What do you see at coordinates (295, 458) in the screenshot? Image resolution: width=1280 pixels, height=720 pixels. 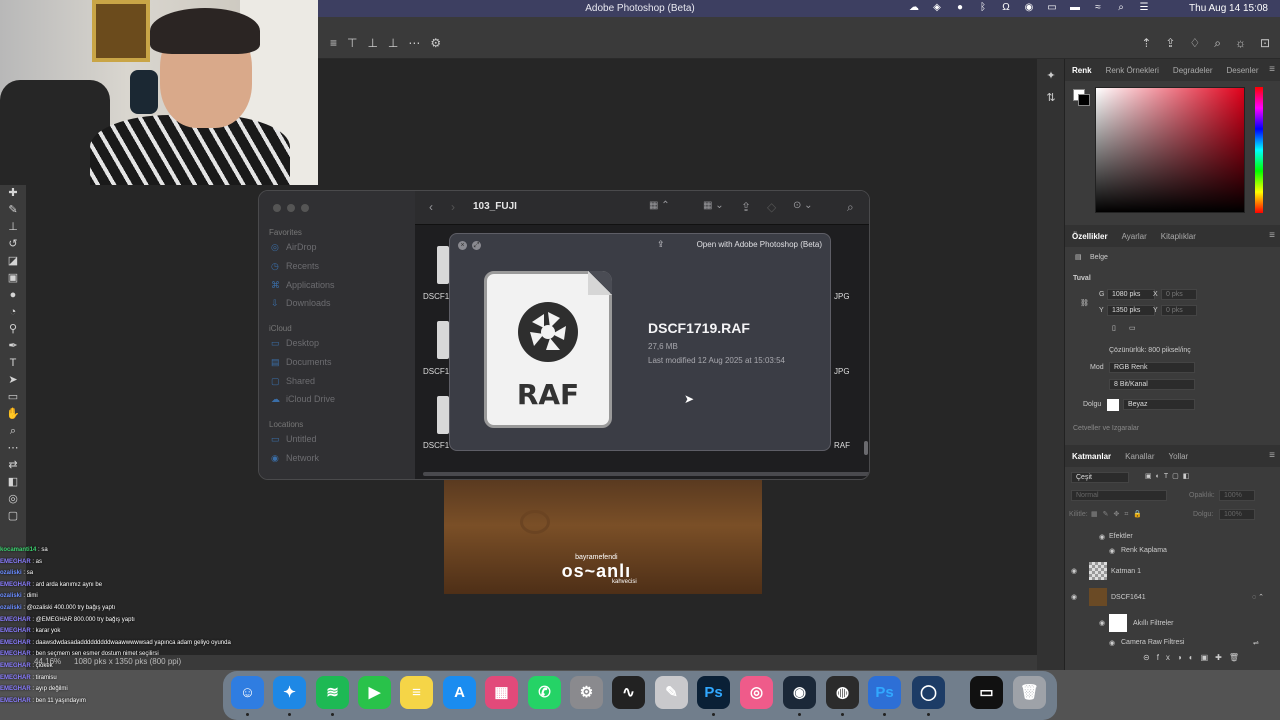 I see `sidebar-item-network: ◉ Network` at bounding box center [295, 458].